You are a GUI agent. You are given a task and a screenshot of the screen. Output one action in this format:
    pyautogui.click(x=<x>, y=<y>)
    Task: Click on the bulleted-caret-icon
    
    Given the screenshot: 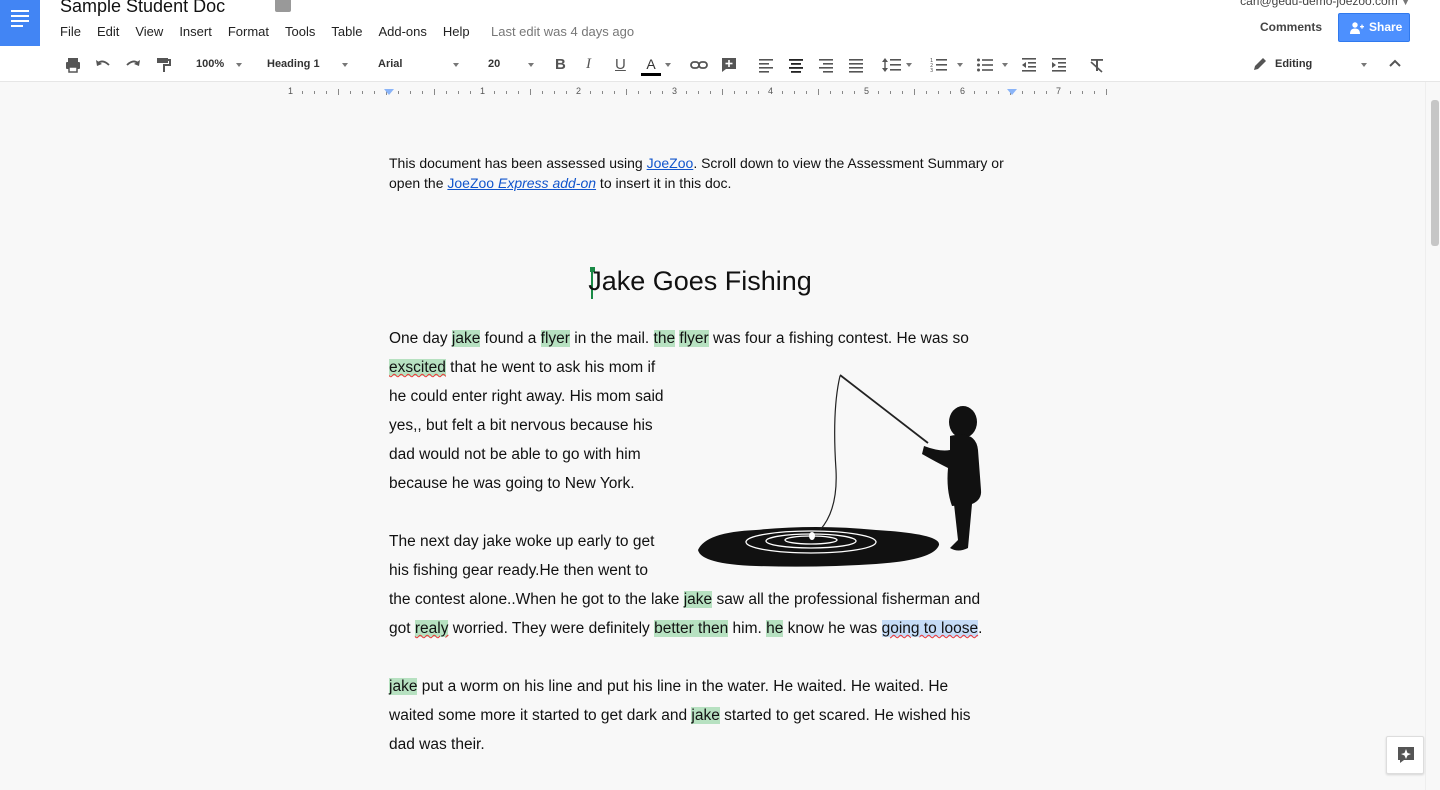 What is the action you would take?
    pyautogui.click(x=1005, y=65)
    